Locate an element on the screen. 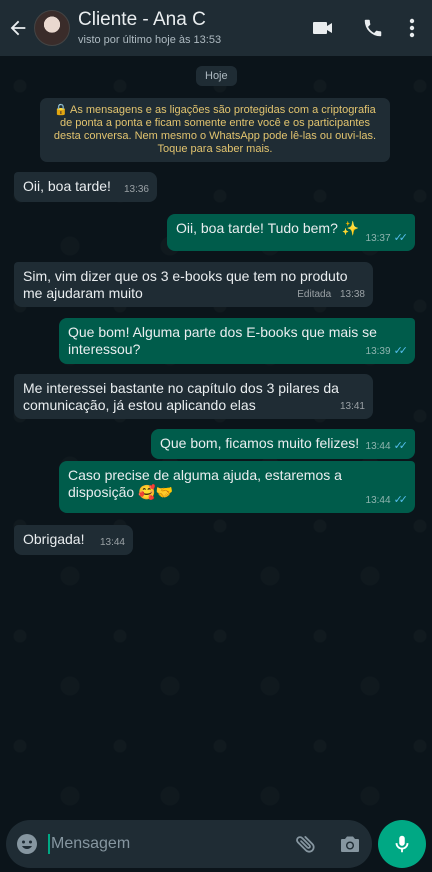 This screenshot has height=872, width=432. camera-button is located at coordinates (350, 844).